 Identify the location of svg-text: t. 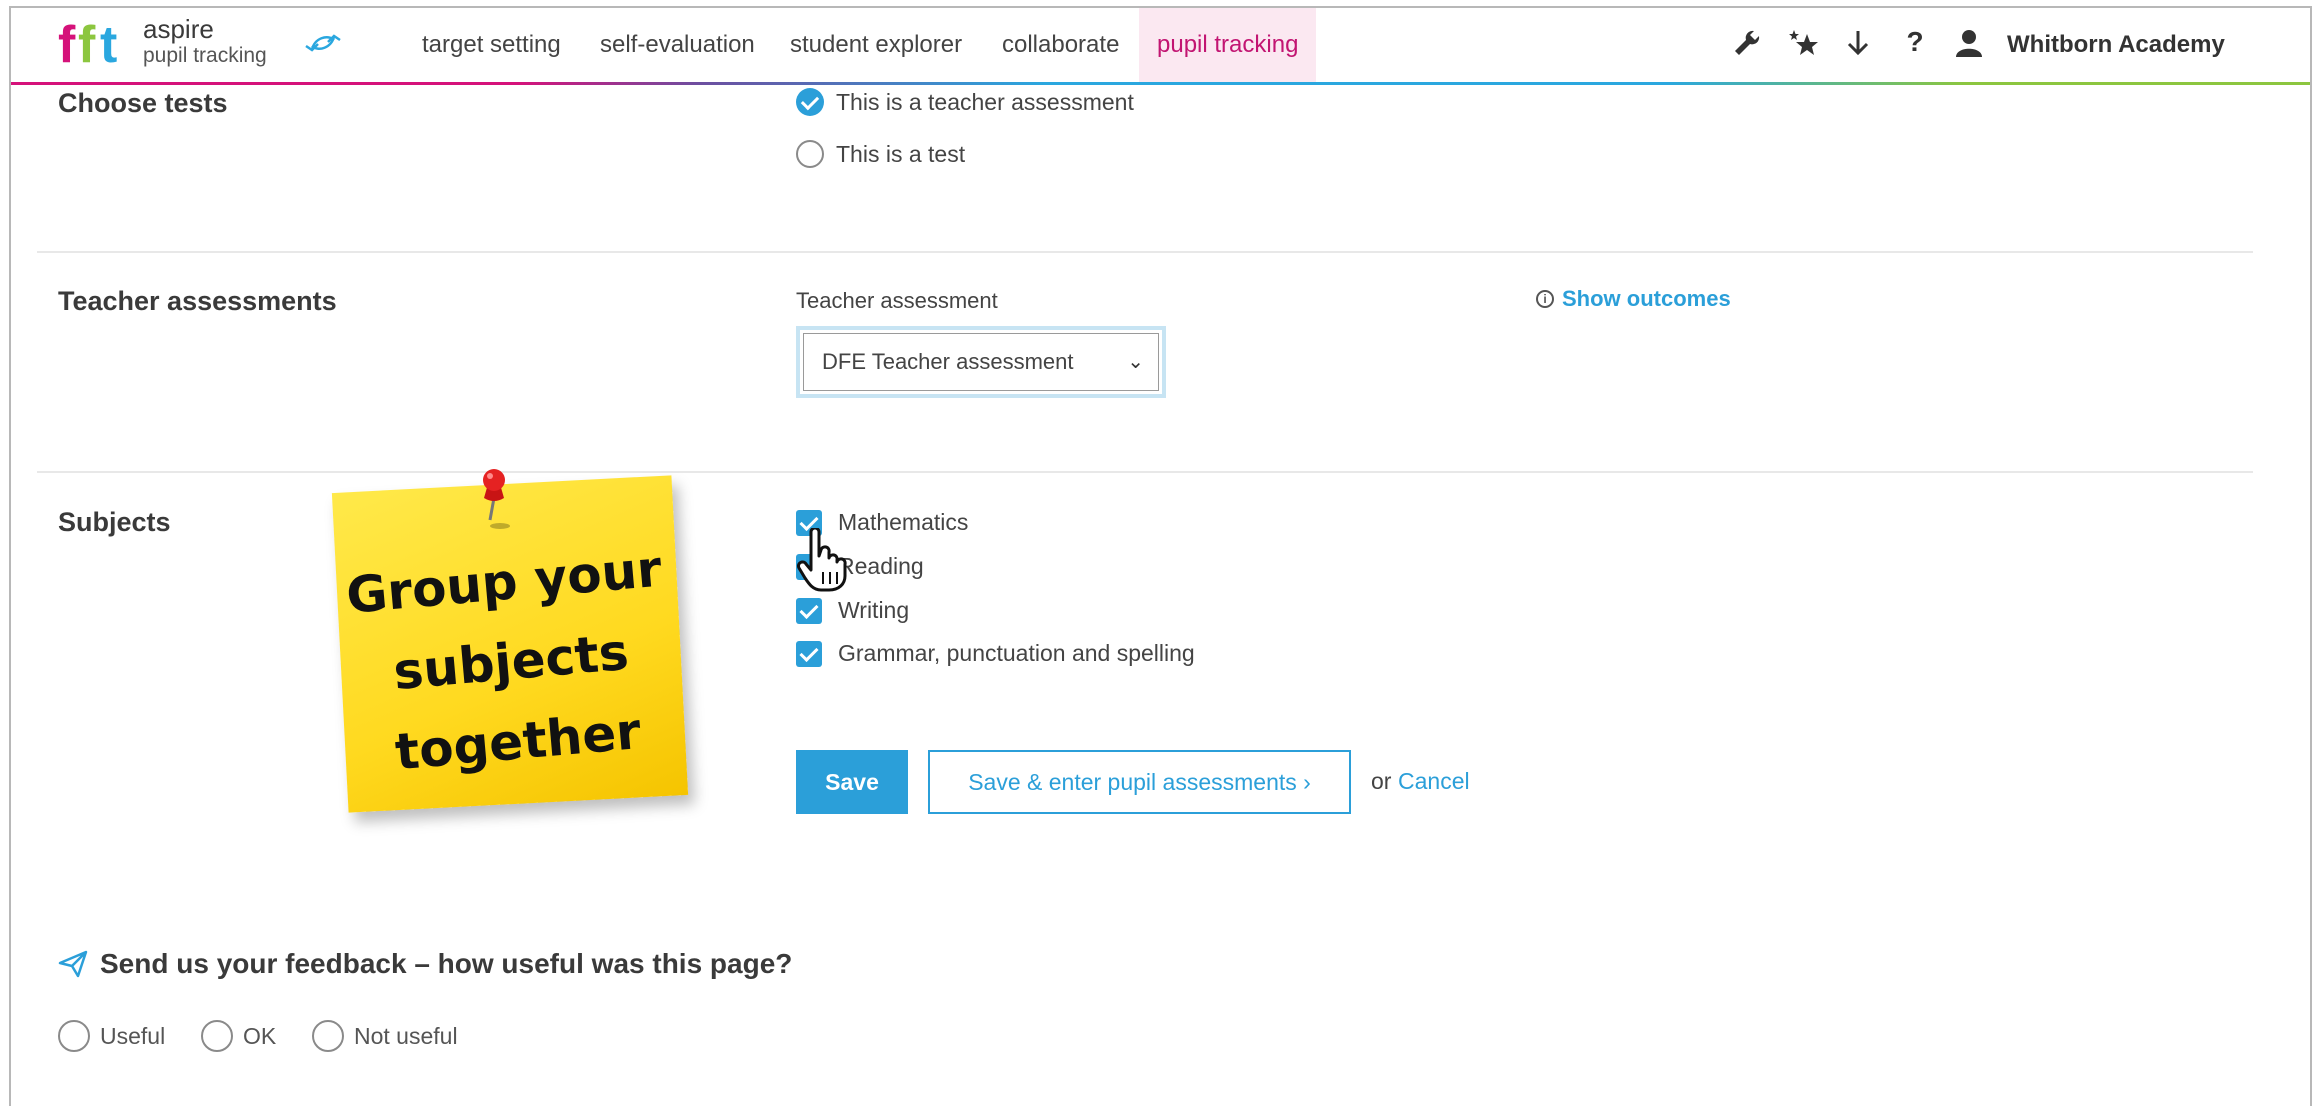
(108, 43).